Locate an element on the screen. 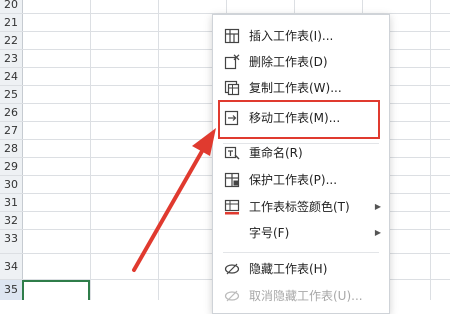  active-cell is located at coordinates (56, 290).